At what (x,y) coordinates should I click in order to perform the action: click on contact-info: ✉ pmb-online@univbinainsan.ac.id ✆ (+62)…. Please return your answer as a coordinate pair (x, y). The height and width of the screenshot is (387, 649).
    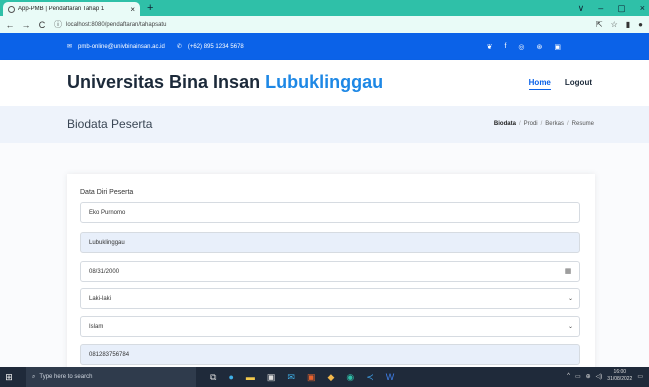
    Looking at the image, I should click on (155, 47).